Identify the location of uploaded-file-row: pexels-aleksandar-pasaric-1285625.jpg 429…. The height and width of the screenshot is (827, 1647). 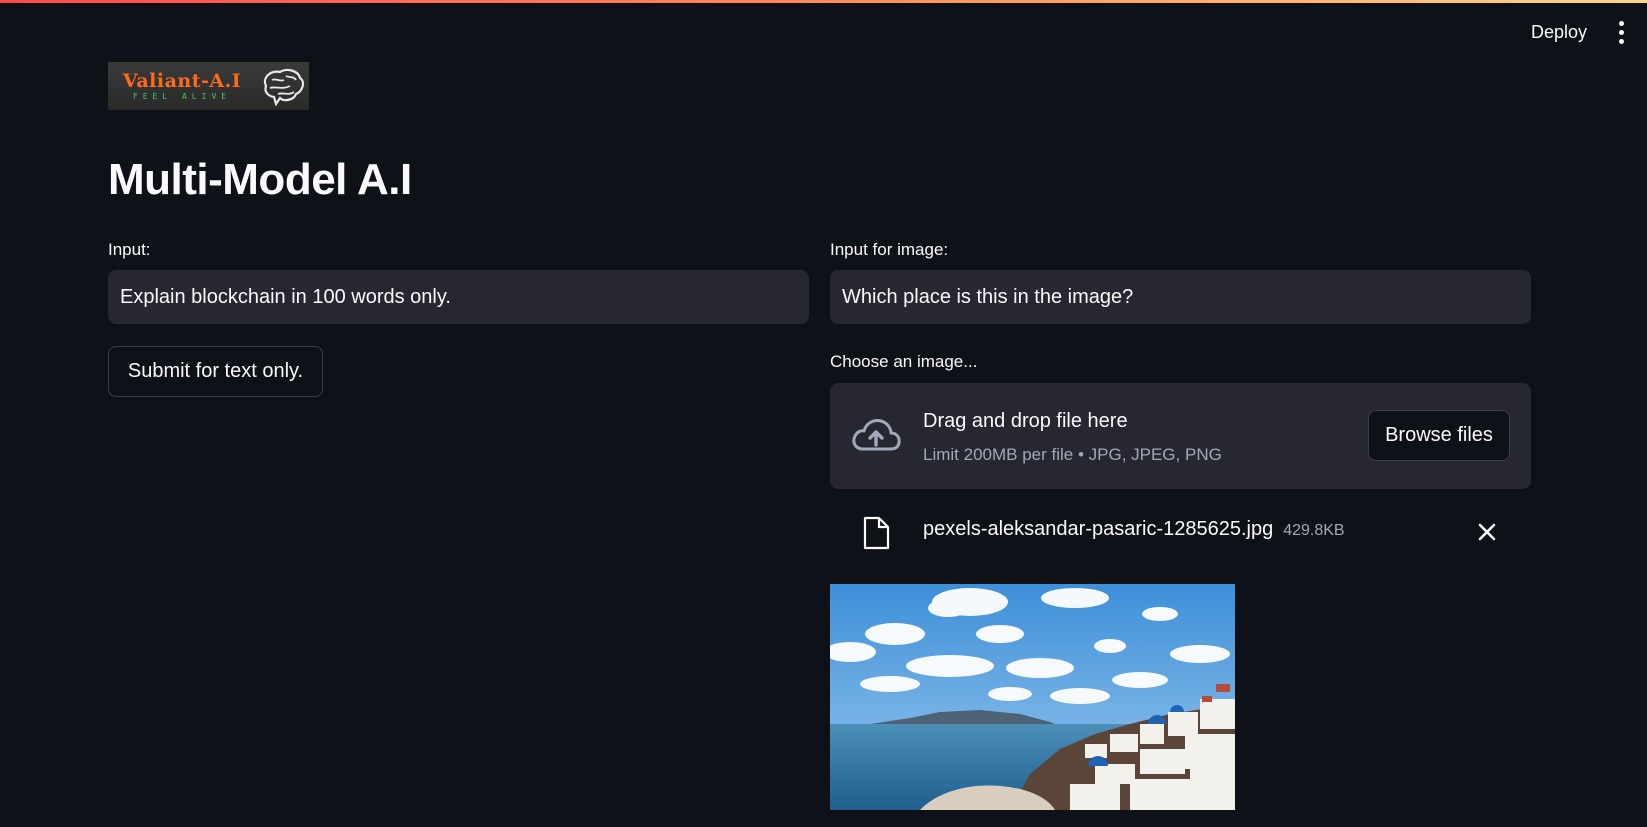
(1180, 532).